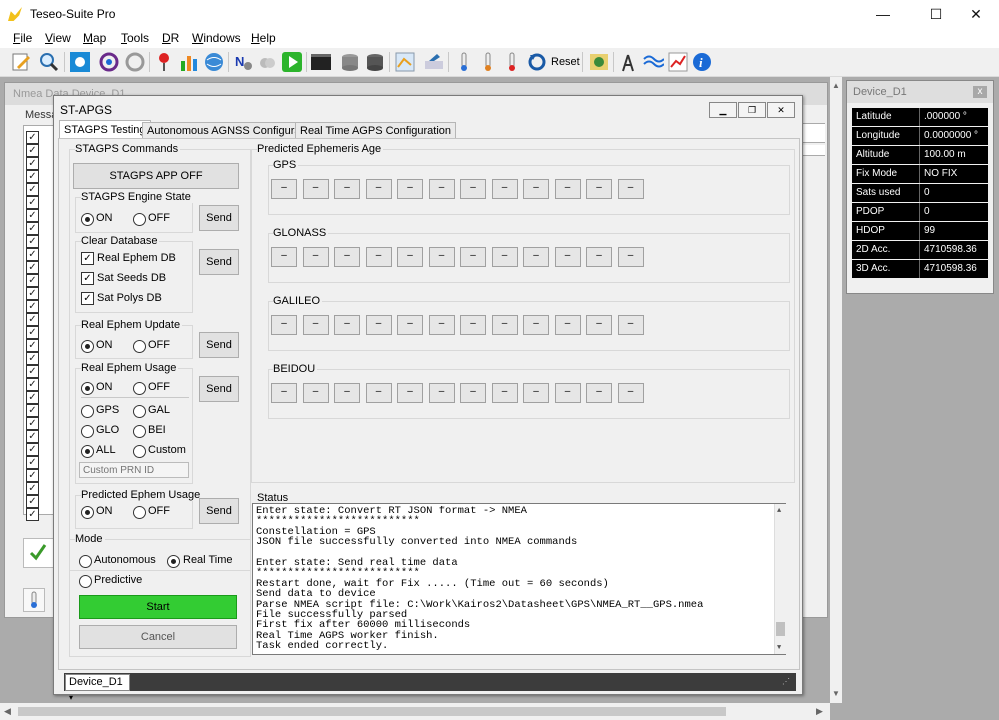 The width and height of the screenshot is (999, 720). What do you see at coordinates (405, 62) in the screenshot?
I see `map-icon` at bounding box center [405, 62].